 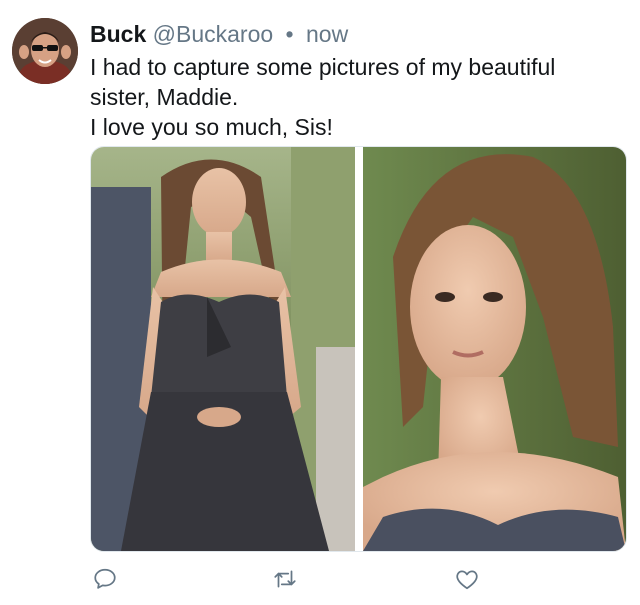 I want to click on like-icon, so click(x=467, y=580).